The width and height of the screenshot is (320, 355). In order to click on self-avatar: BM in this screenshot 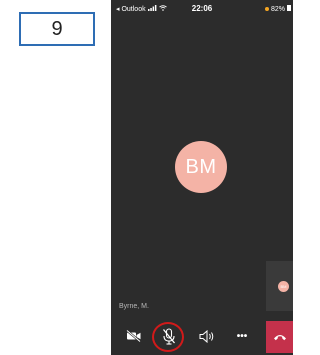, I will do `click(283, 286)`.